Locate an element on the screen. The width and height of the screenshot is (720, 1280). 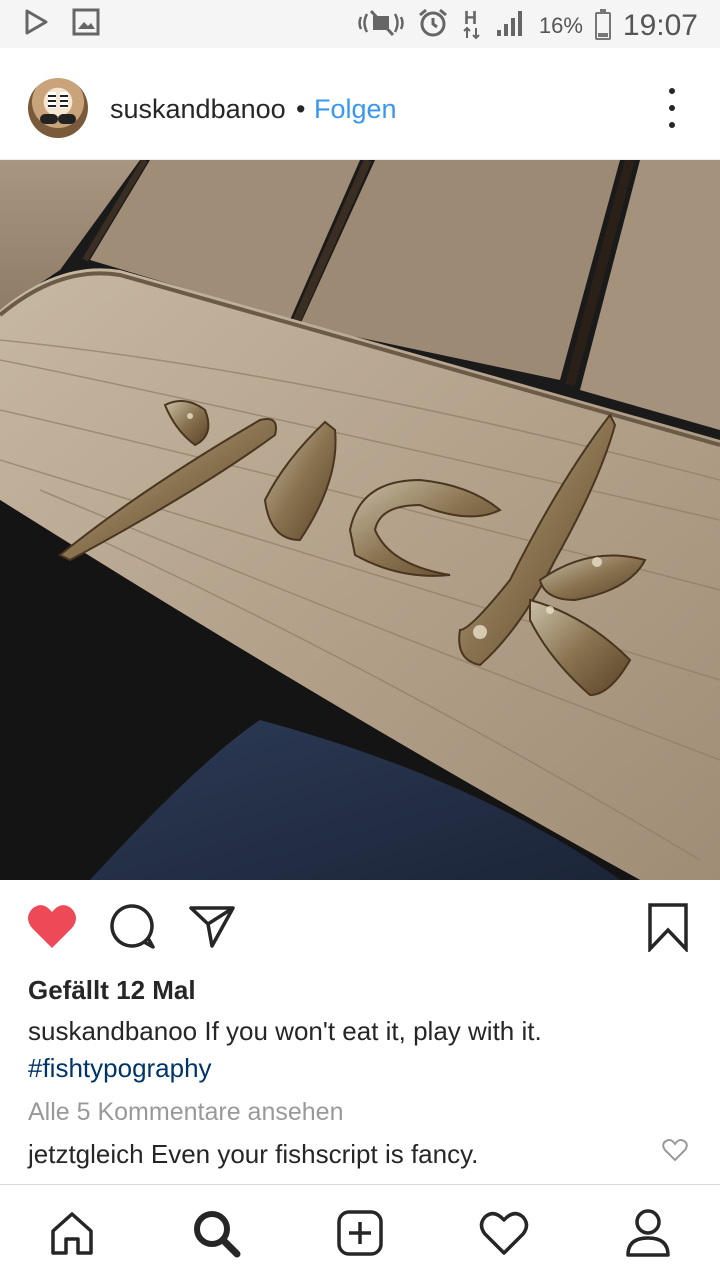
alarm-icon is located at coordinates (433, 25).